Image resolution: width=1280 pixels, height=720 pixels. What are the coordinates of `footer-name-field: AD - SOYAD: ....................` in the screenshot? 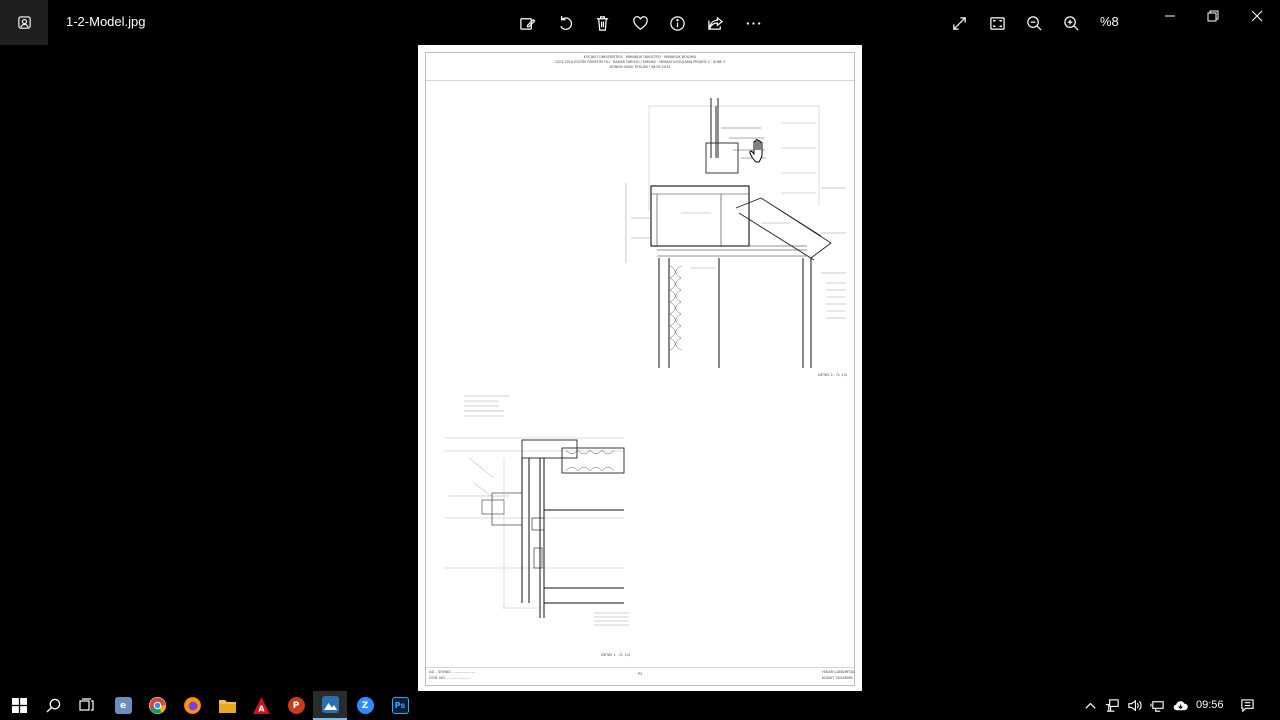 It's located at (452, 672).